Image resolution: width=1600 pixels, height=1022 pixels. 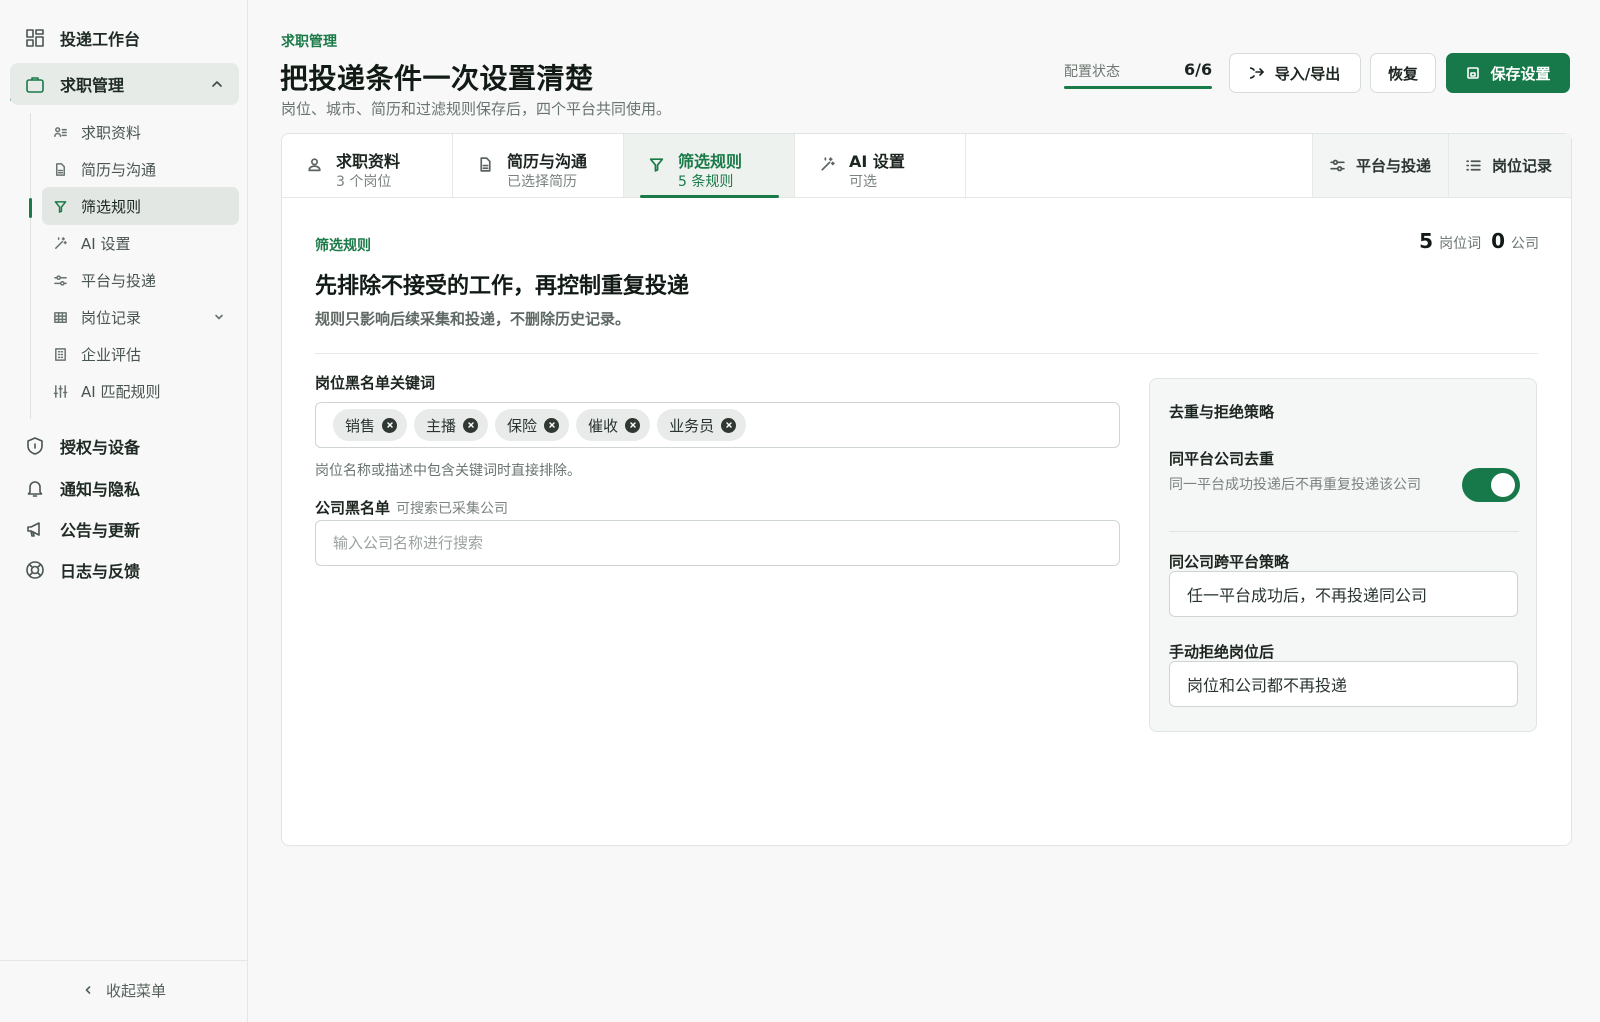 I want to click on nav-item-announcements: 公告与更新, so click(x=124, y=529).